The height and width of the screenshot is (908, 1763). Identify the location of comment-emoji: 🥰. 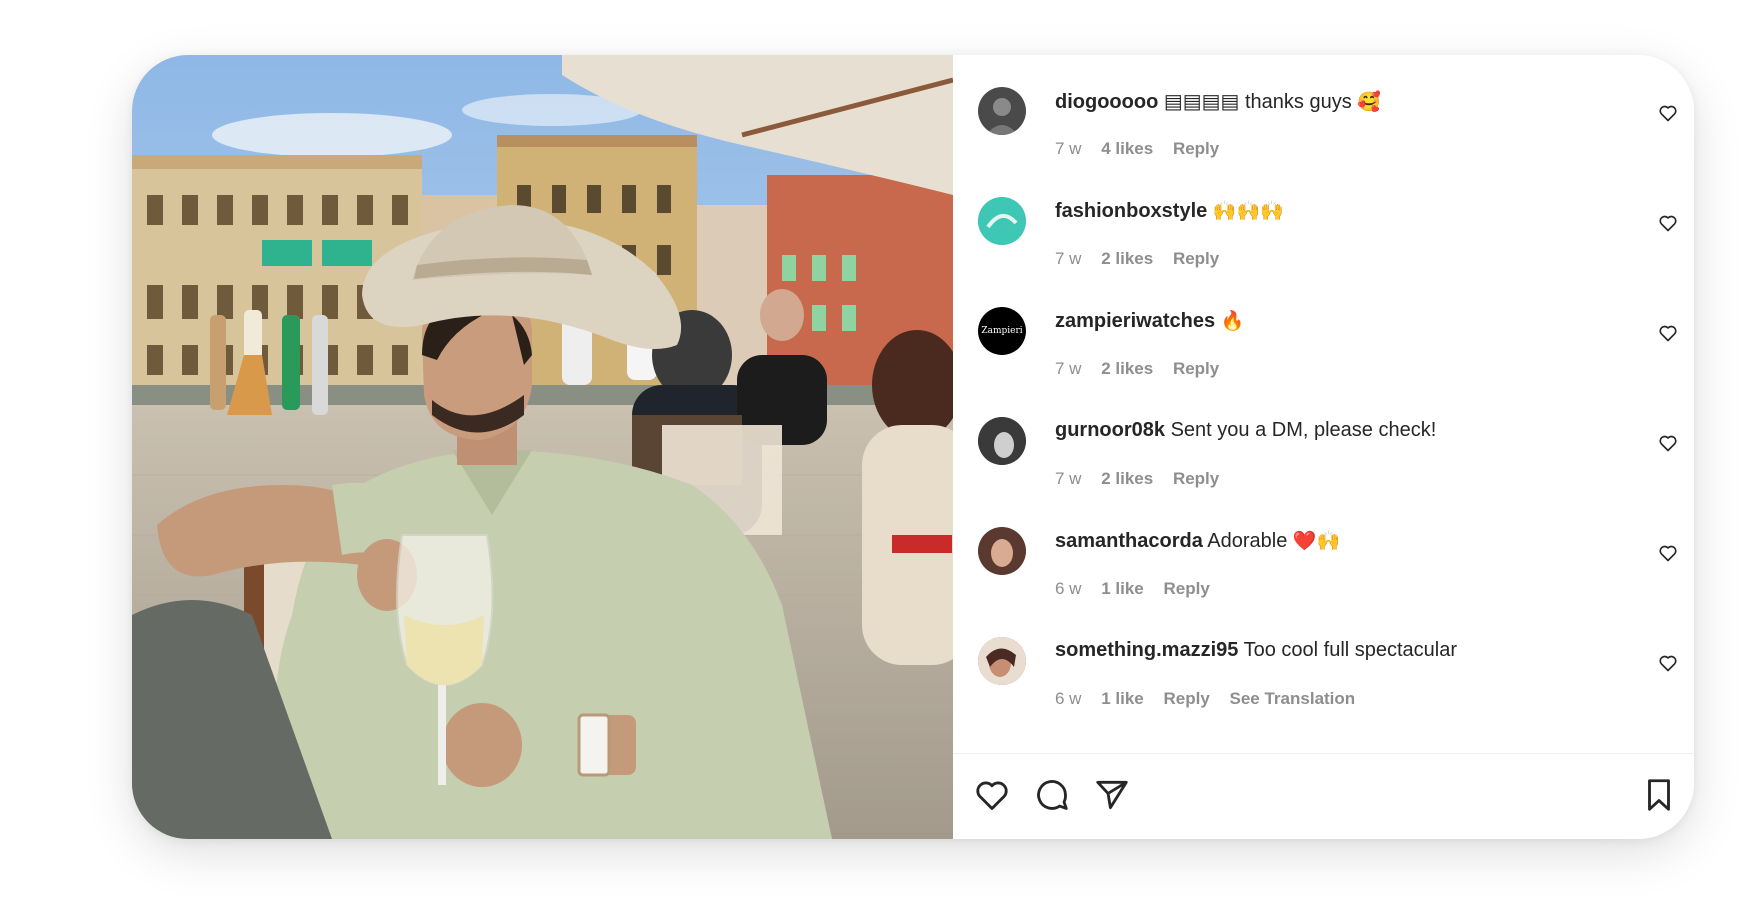
(1369, 102).